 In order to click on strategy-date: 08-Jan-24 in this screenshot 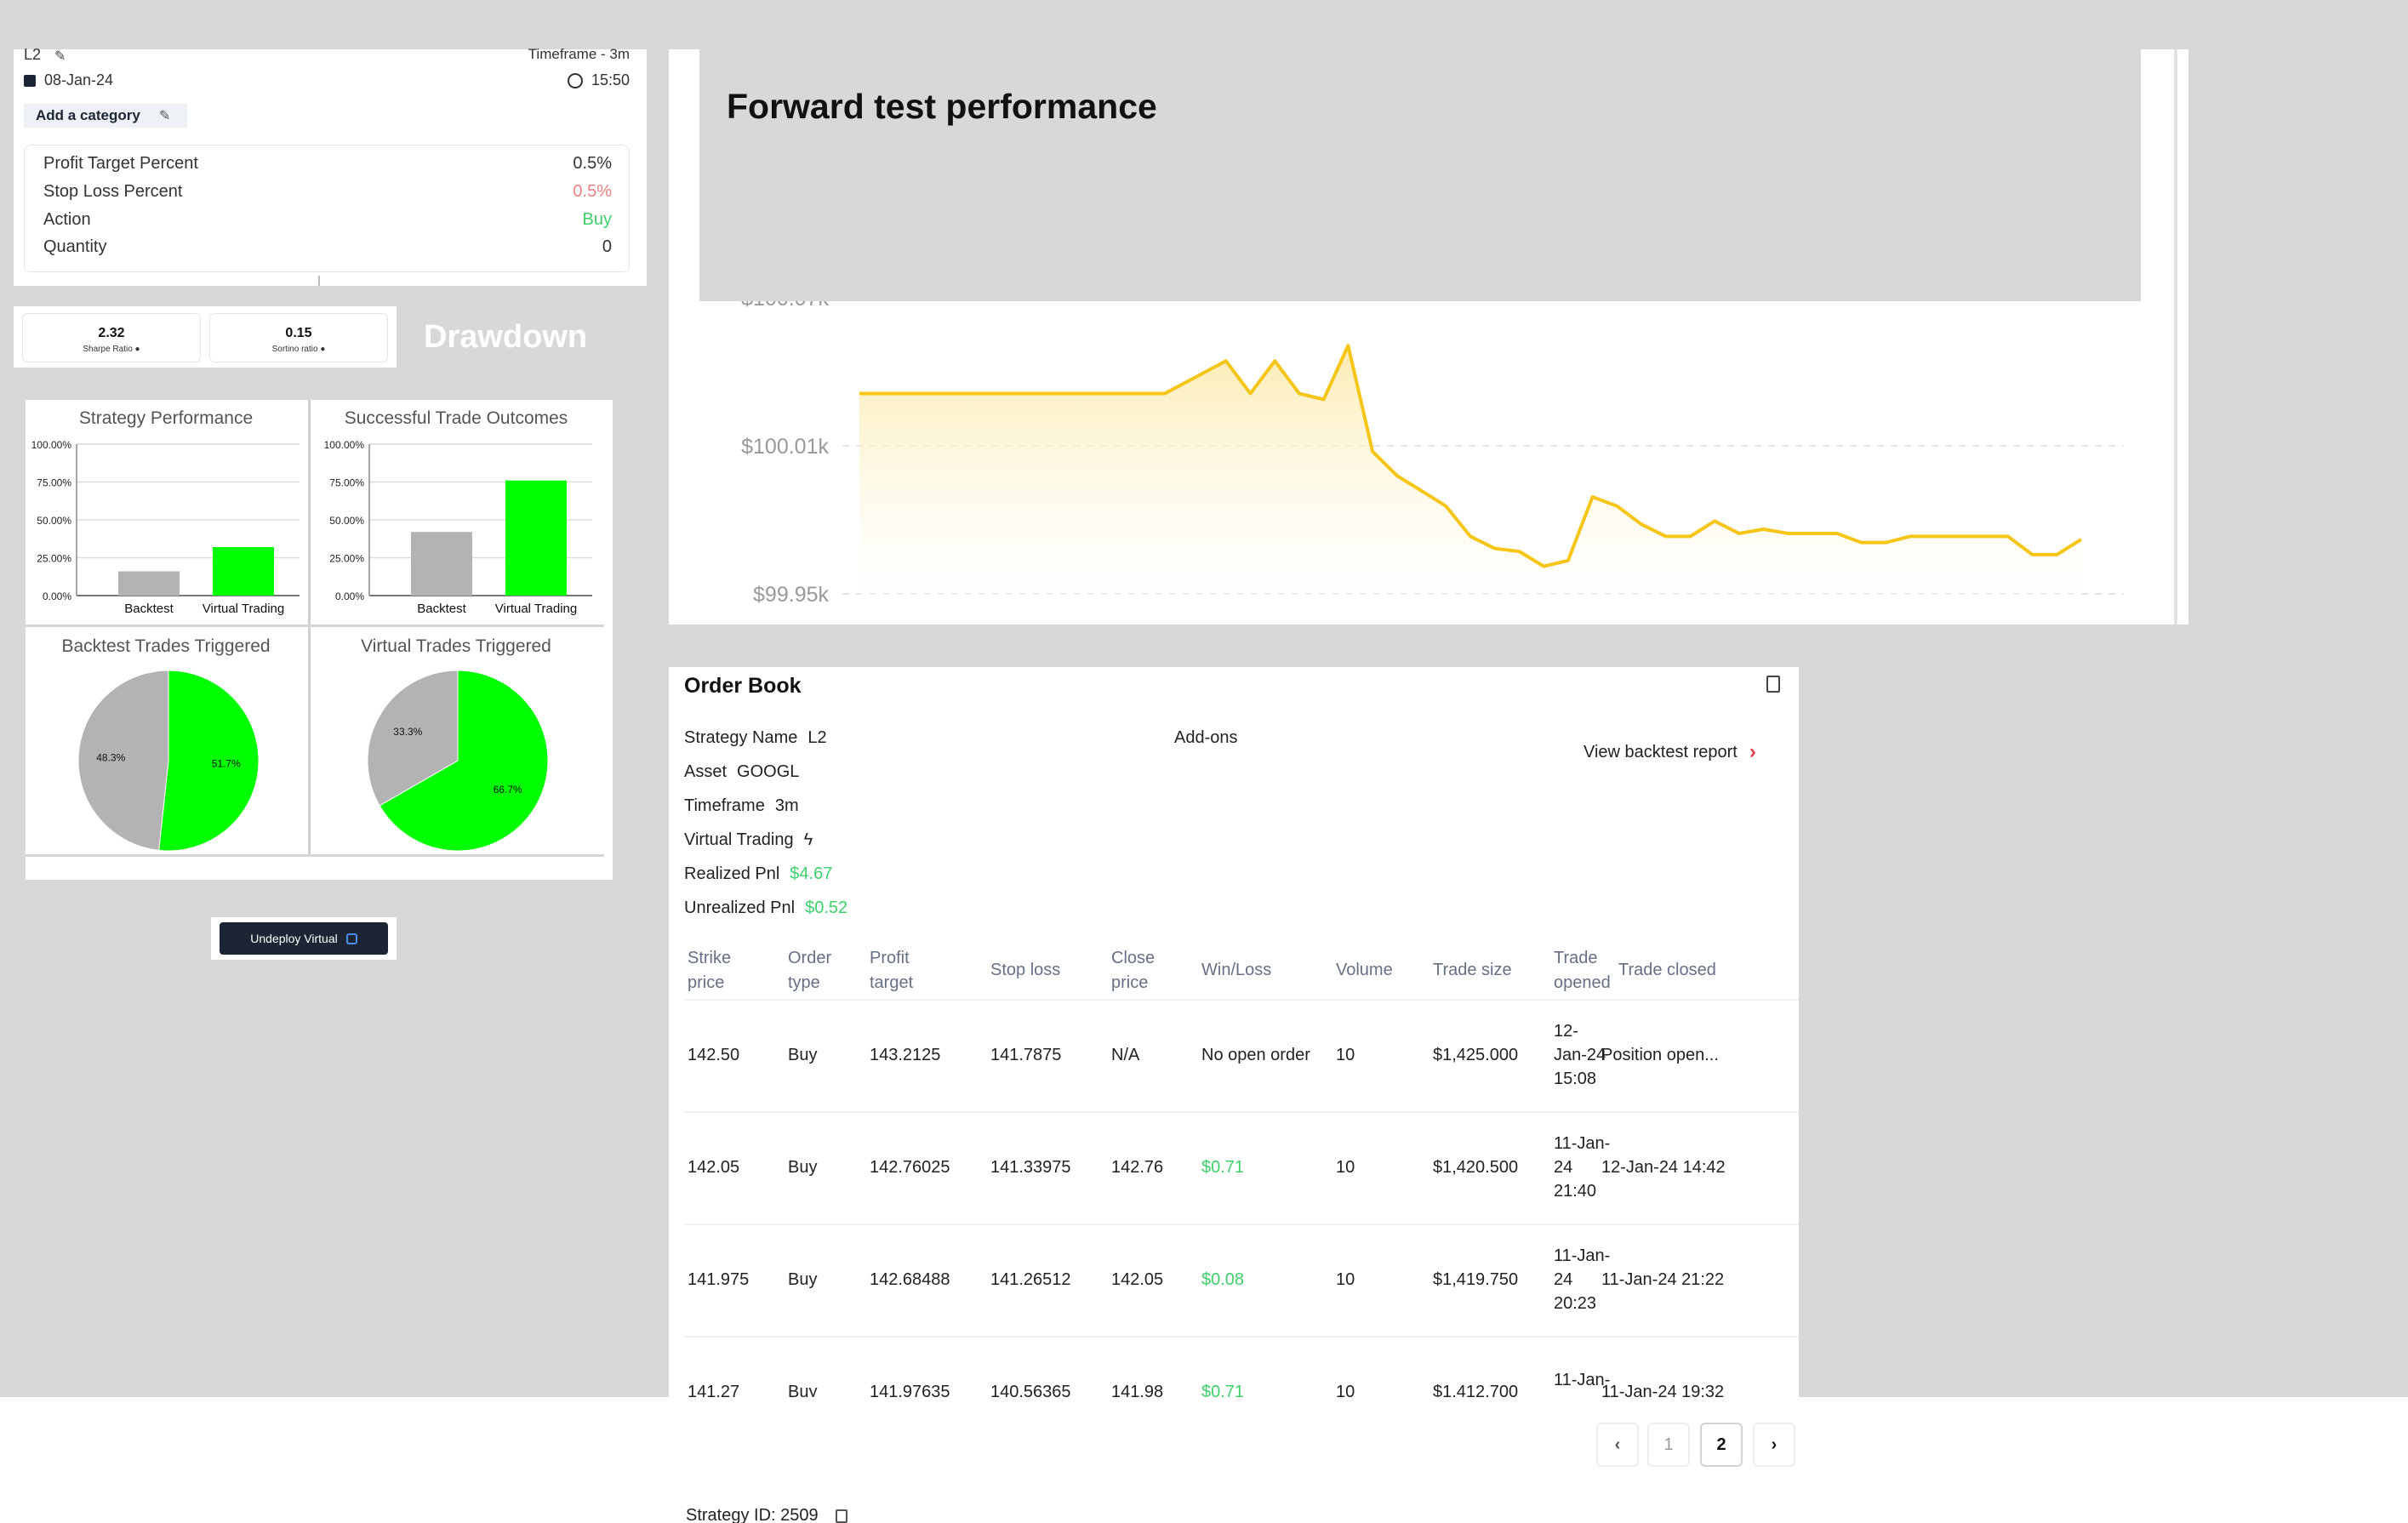, I will do `click(79, 79)`.